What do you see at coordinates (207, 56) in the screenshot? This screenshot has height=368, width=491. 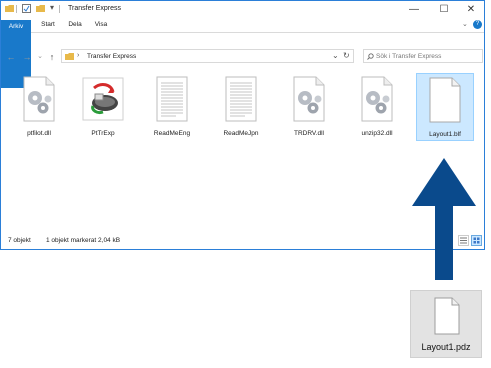 I see `address-bar: › Transfer Express ⌄ ↻` at bounding box center [207, 56].